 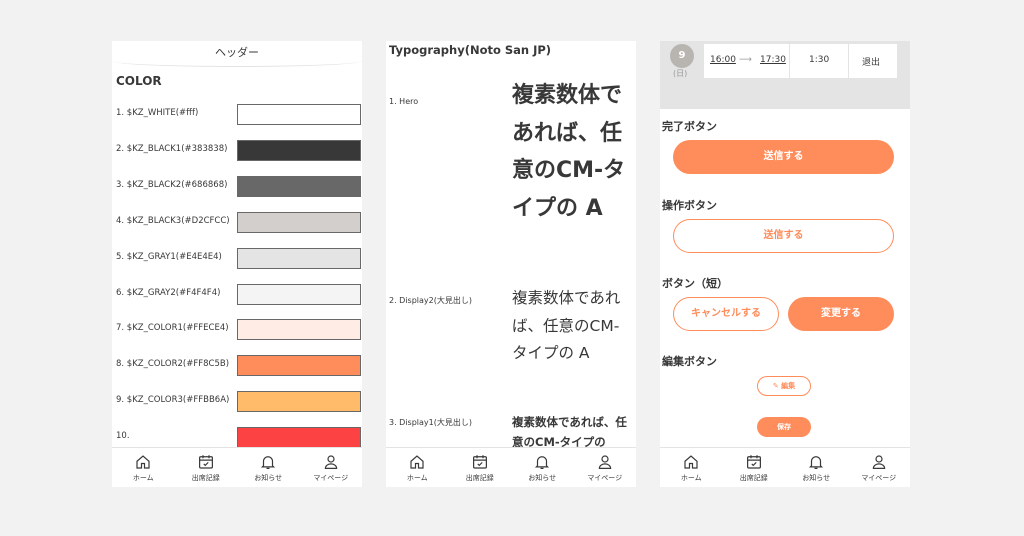 I want to click on swatch-row: 4. $KZ_BLACK3(#D2CFCC), so click(x=239, y=223).